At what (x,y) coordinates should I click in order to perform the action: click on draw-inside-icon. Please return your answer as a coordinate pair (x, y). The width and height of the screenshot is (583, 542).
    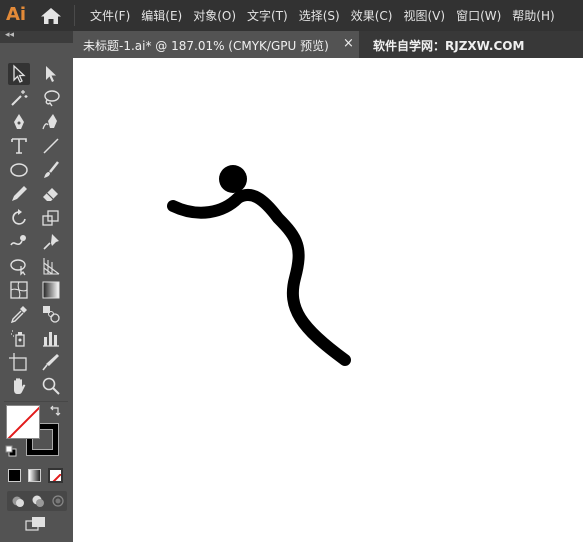
    Looking at the image, I should click on (58, 501).